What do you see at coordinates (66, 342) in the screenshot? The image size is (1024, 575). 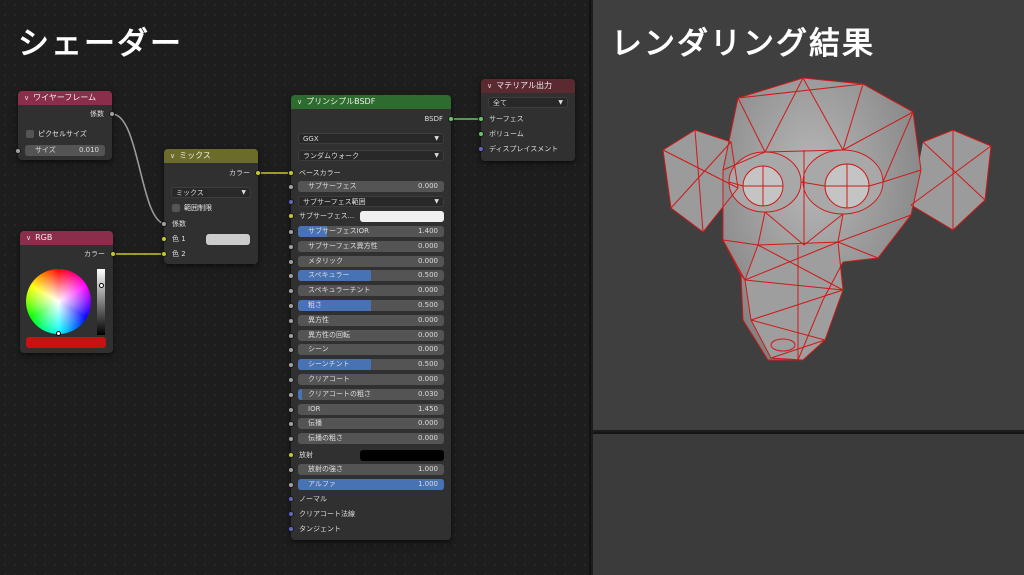 I see `color-swatch` at bounding box center [66, 342].